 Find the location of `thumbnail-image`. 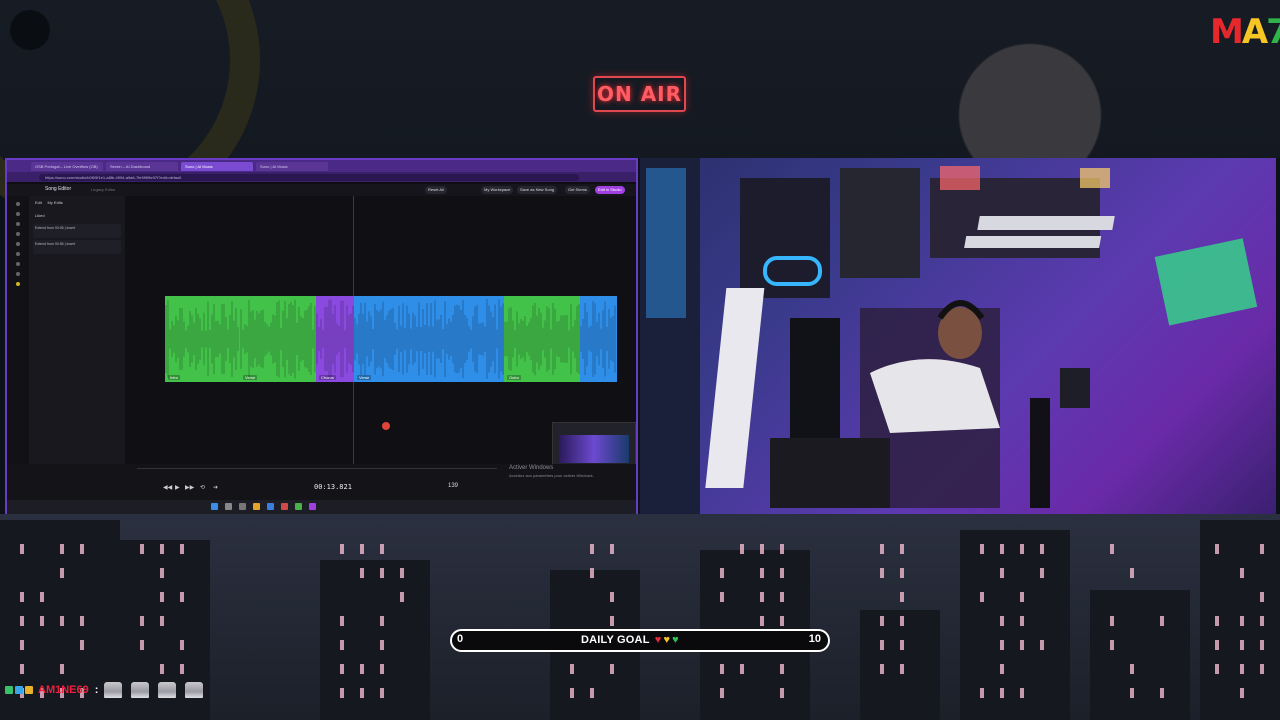

thumbnail-image is located at coordinates (594, 449).